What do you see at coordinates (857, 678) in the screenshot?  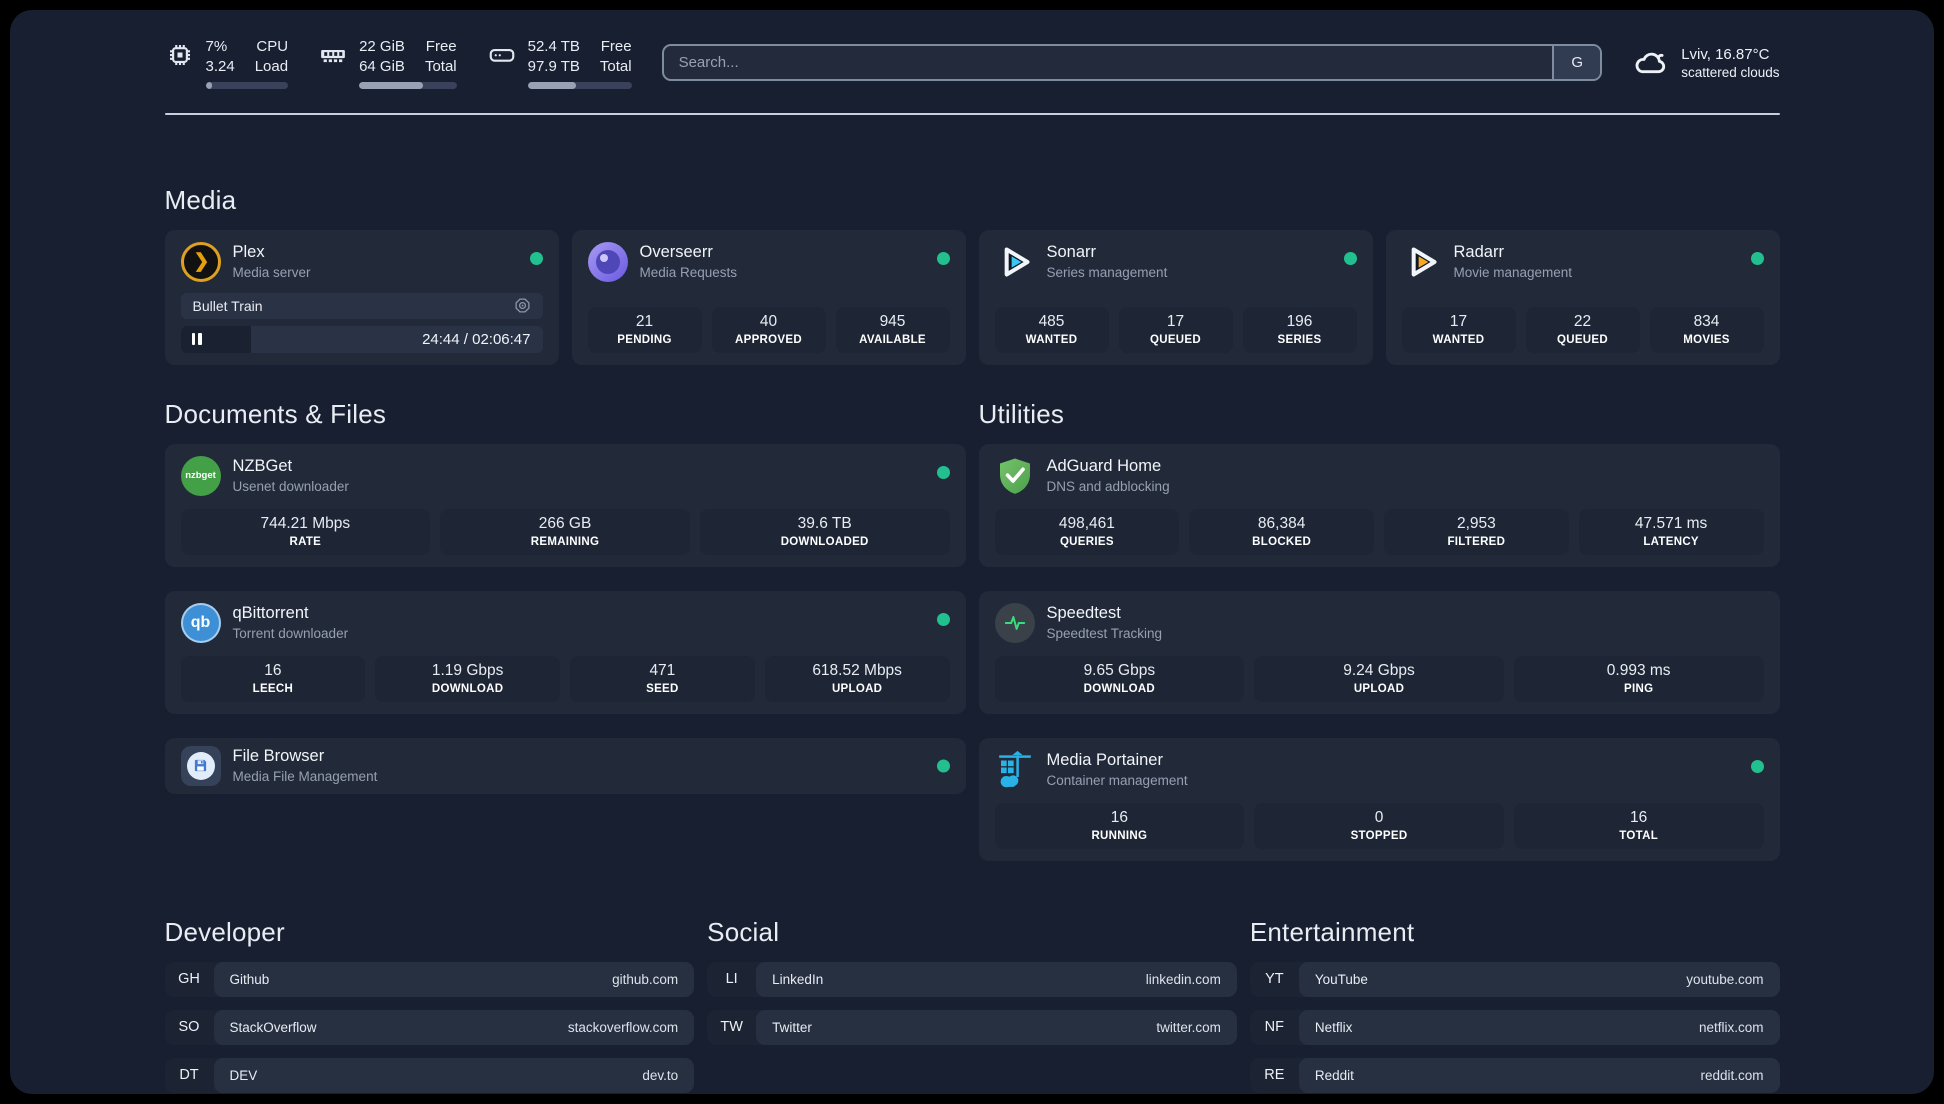 I see `stat-box: 618.52 Mbps UPLOAD` at bounding box center [857, 678].